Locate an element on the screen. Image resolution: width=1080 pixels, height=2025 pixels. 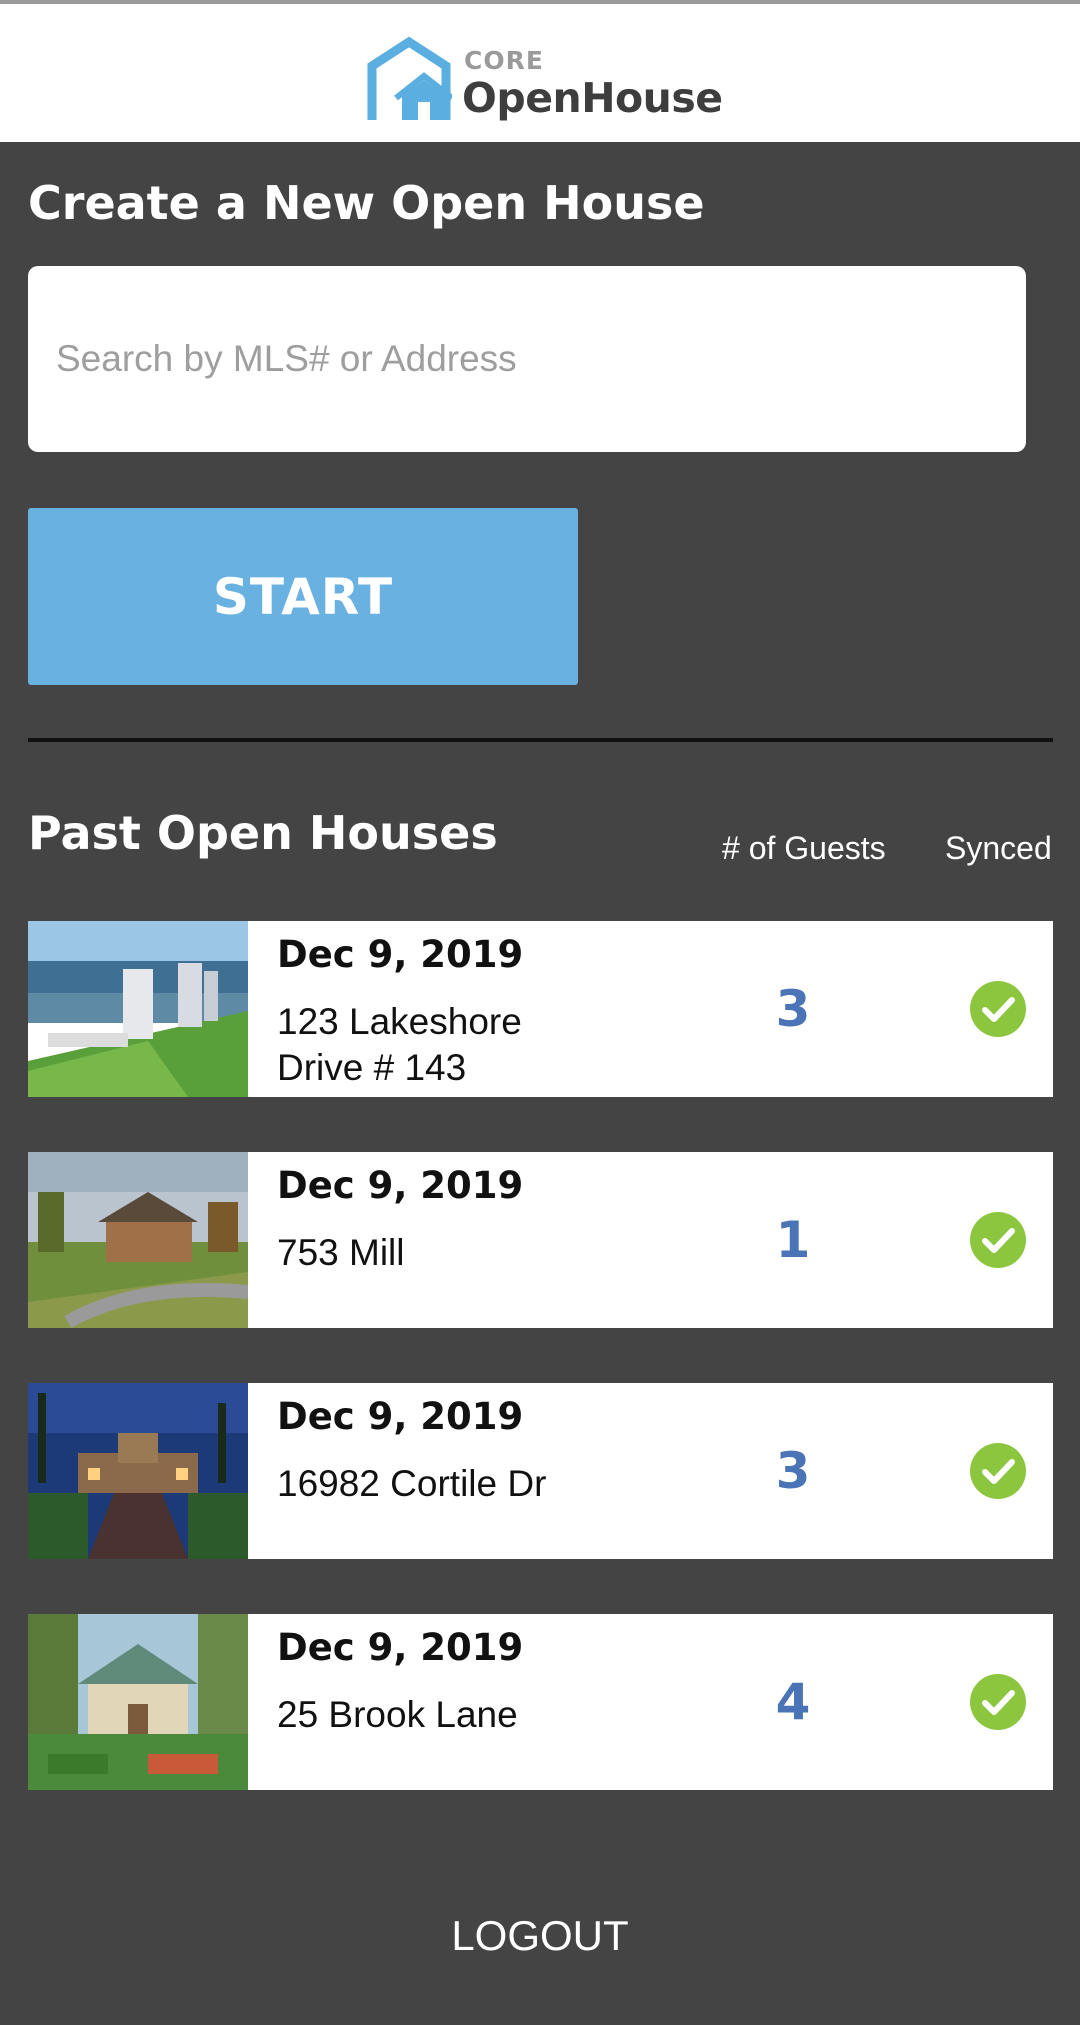
section-divider is located at coordinates (540, 740).